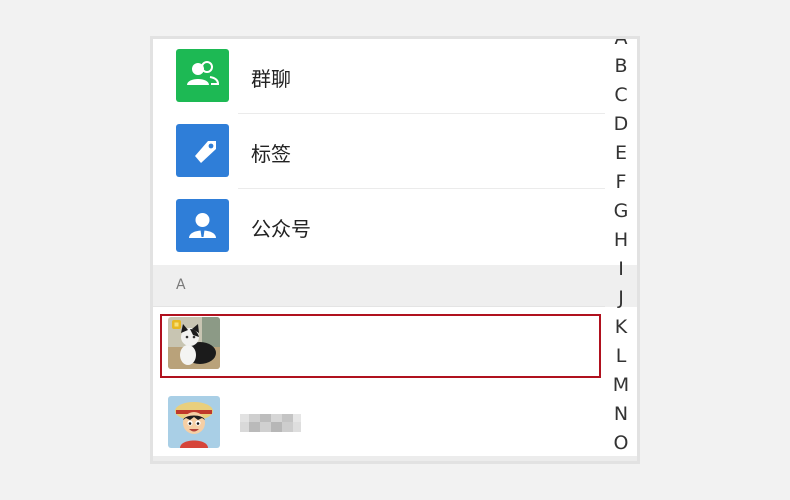  Describe the element at coordinates (621, 443) in the screenshot. I see `index-letter-o: O` at that location.